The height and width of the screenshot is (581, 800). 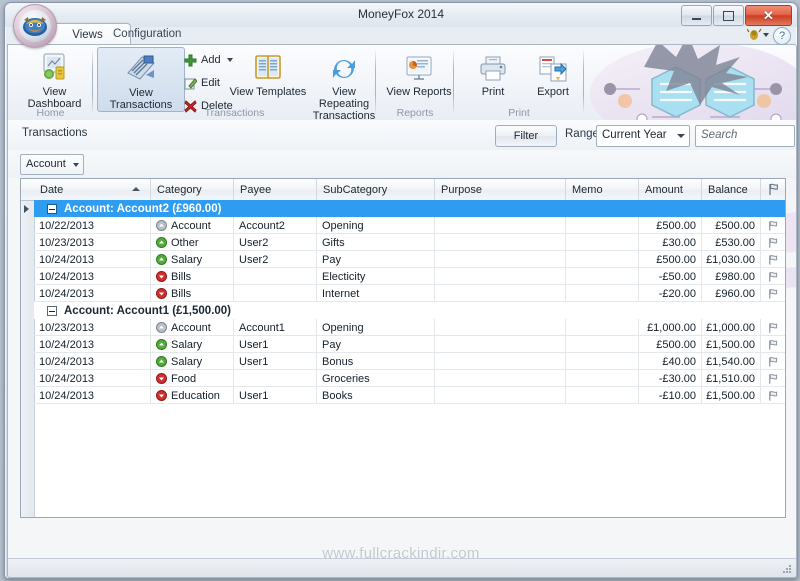 What do you see at coordinates (161, 327) in the screenshot?
I see `gray-arrow-icon` at bounding box center [161, 327].